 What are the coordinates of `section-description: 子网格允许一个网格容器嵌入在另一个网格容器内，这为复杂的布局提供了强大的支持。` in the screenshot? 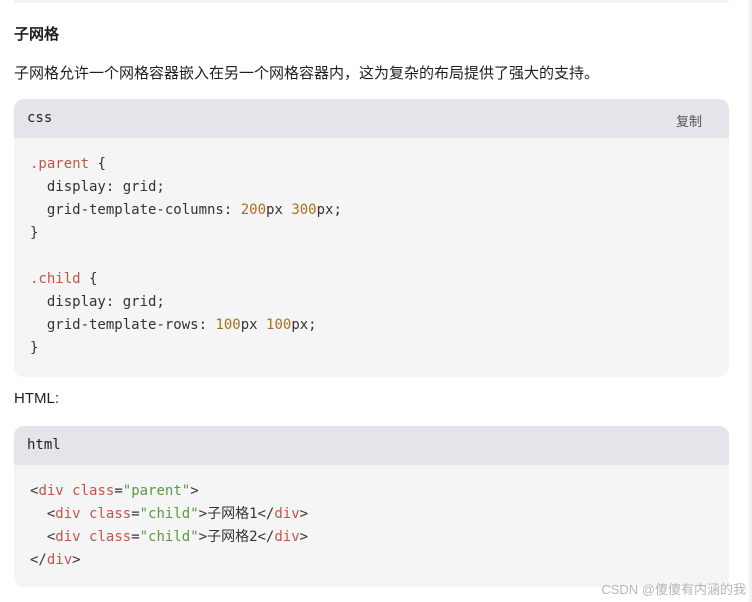 It's located at (307, 73).